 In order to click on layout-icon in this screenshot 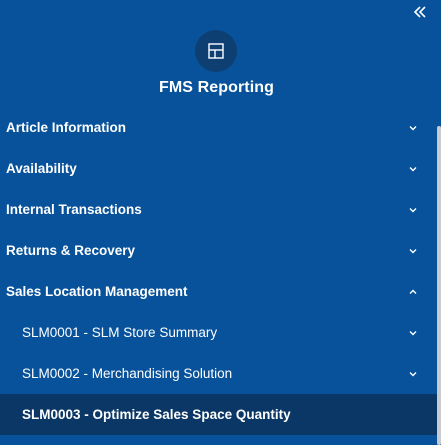, I will do `click(216, 51)`.